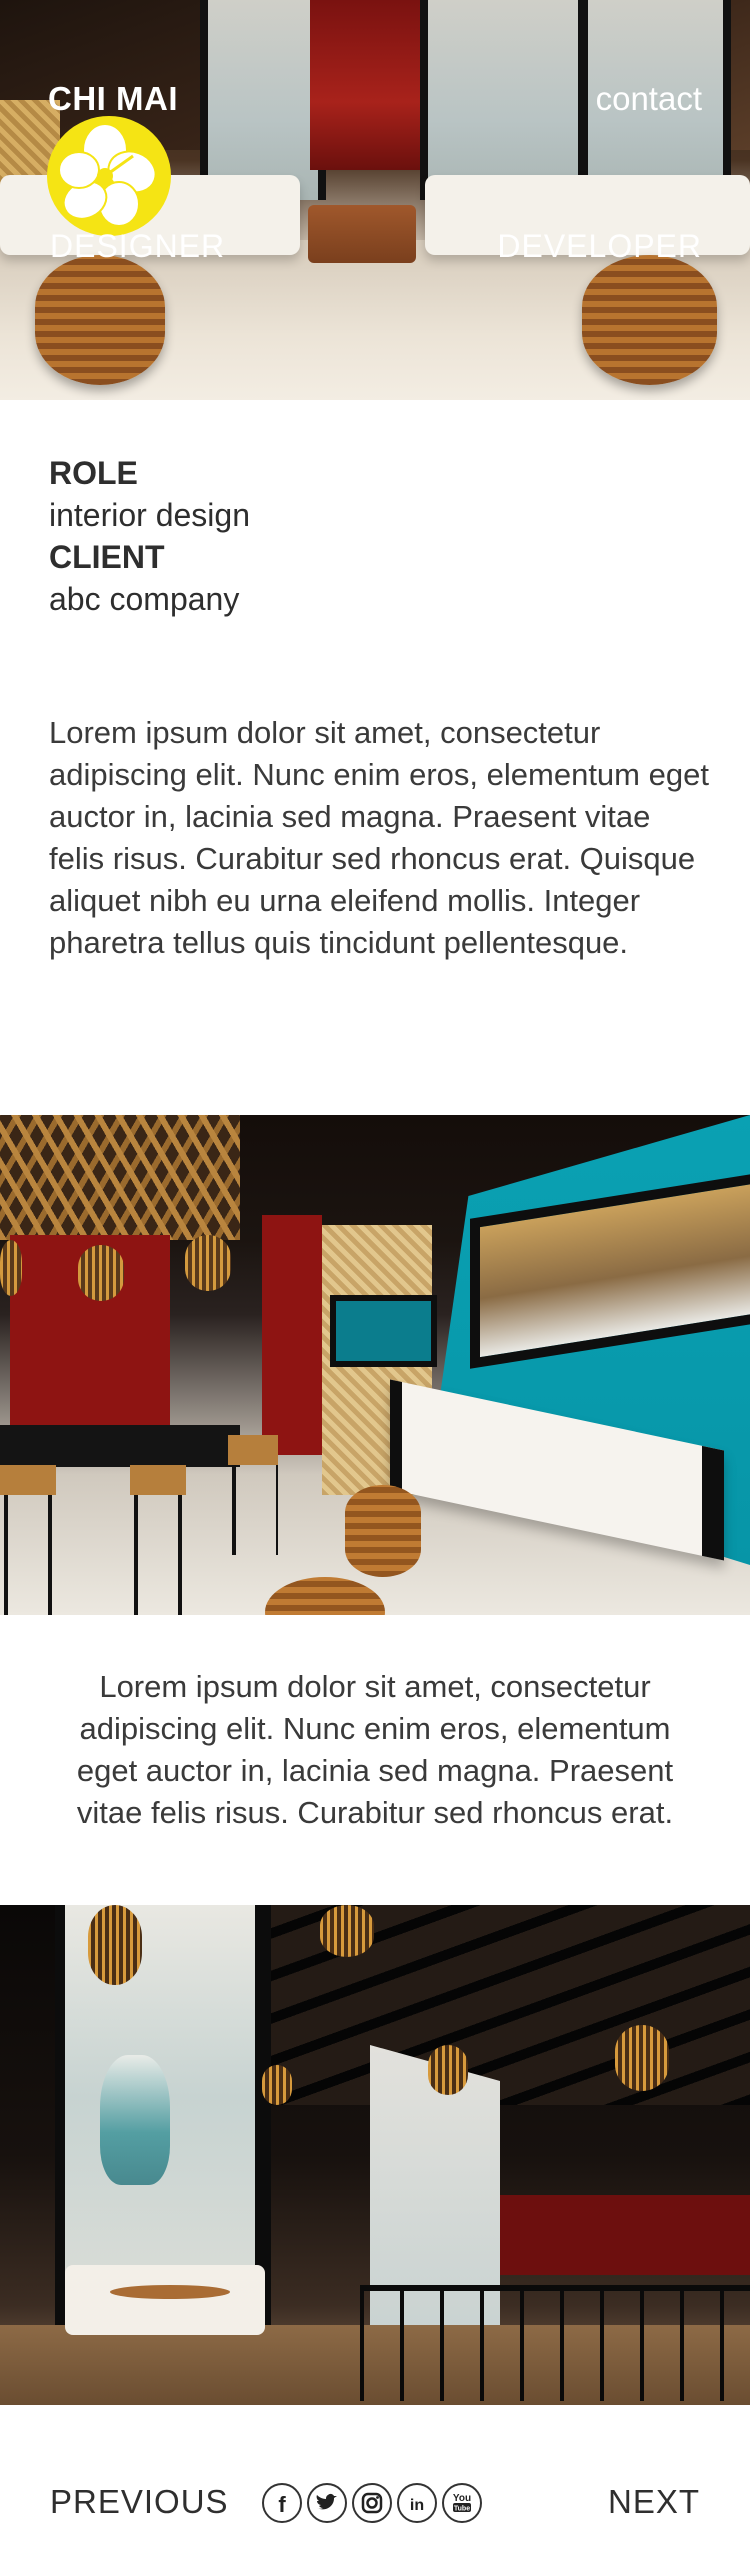  I want to click on client-label: CLIENT, so click(107, 557).